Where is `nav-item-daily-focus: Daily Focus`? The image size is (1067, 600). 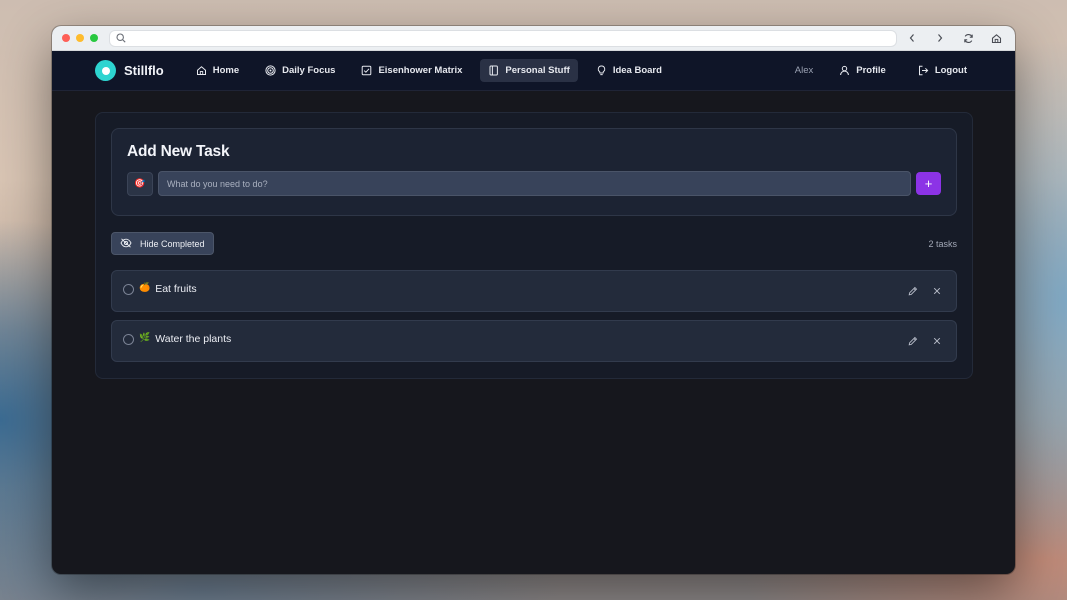
nav-item-daily-focus: Daily Focus is located at coordinates (300, 70).